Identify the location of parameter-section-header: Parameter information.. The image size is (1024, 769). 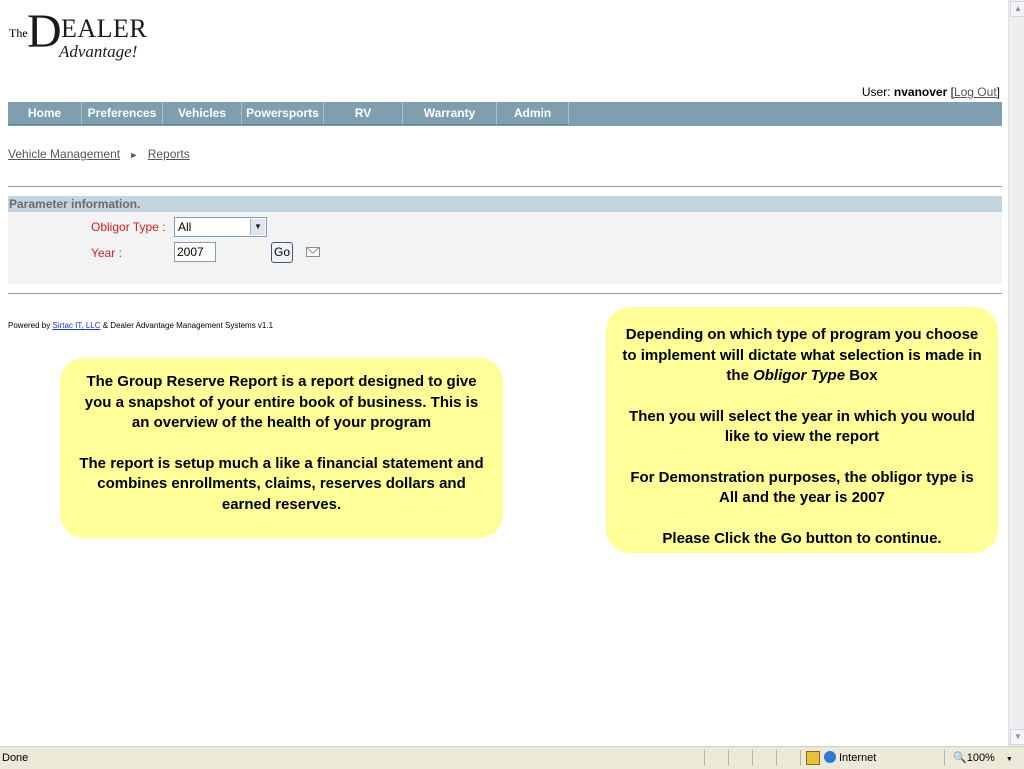
(505, 204).